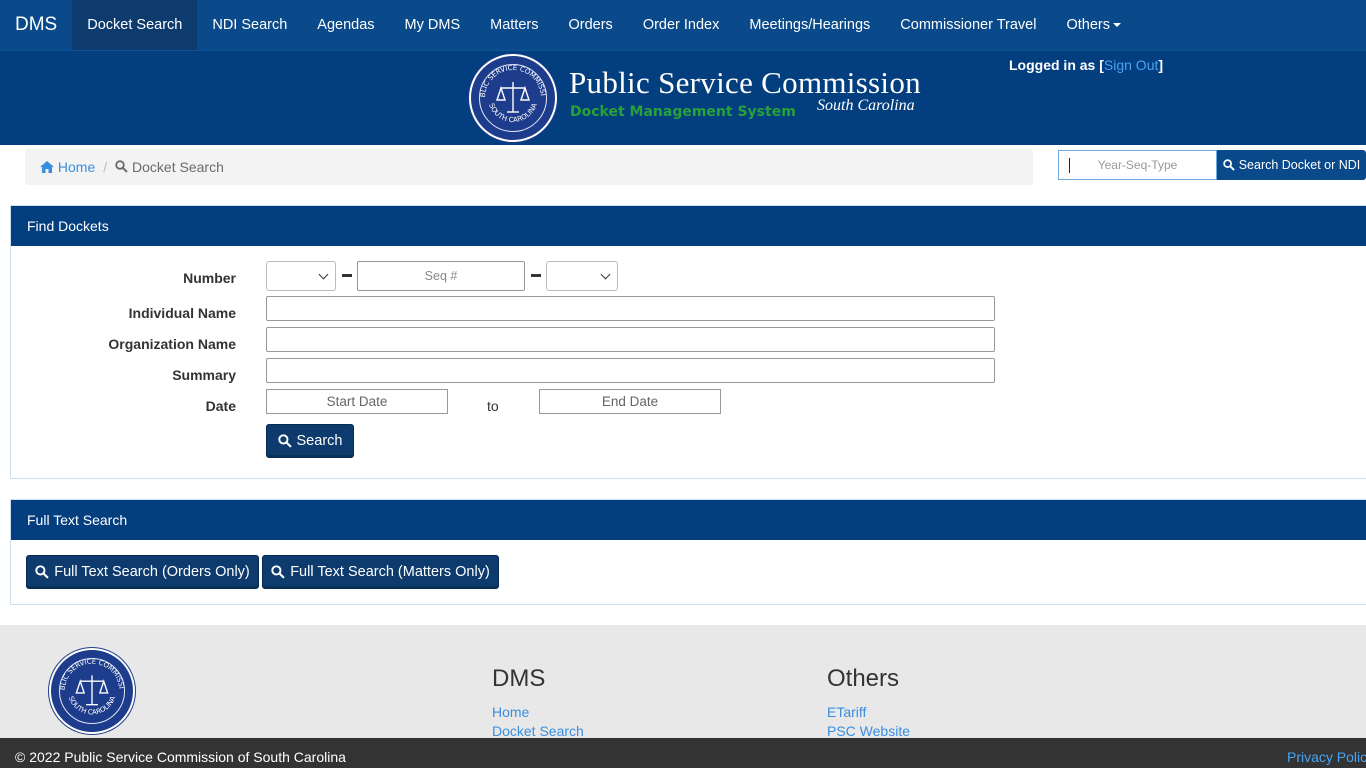 This screenshot has width=1366, height=768. I want to click on quick-search-input: Year-Seq-Type, so click(1137, 165).